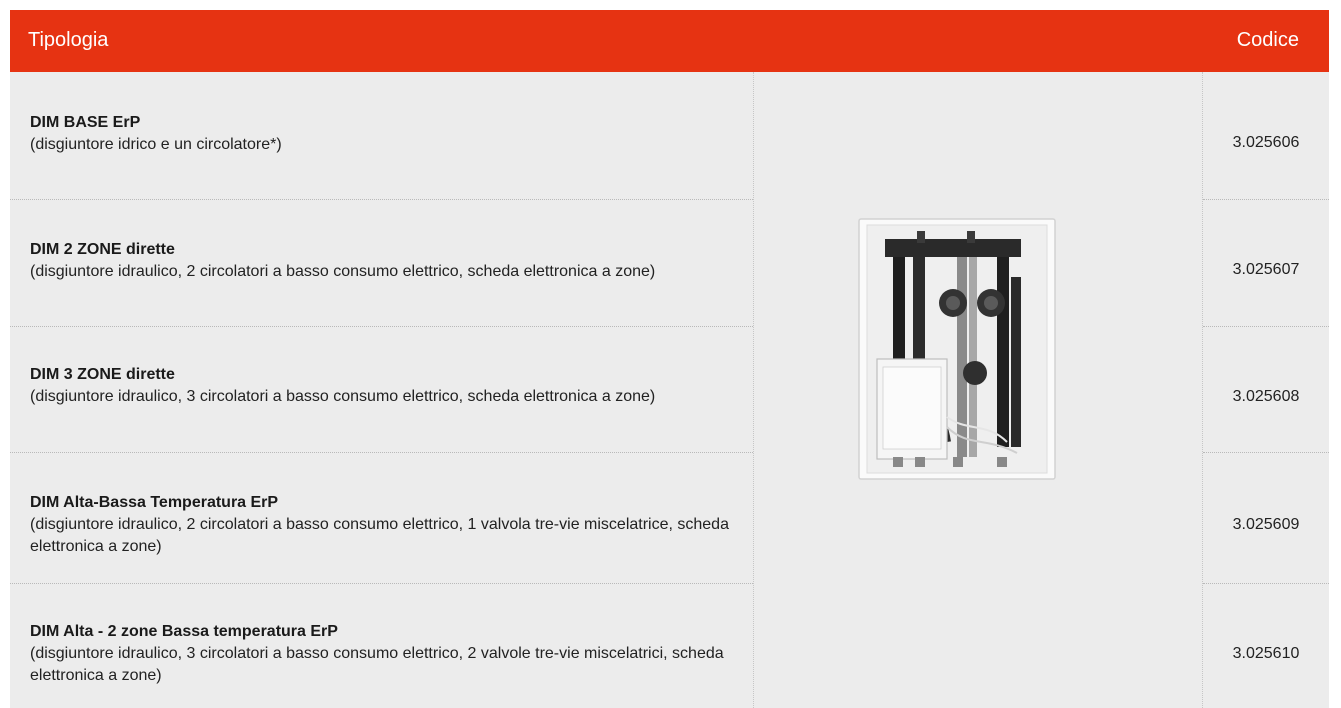  Describe the element at coordinates (1266, 653) in the screenshot. I see `row-code: 3.025610` at that location.